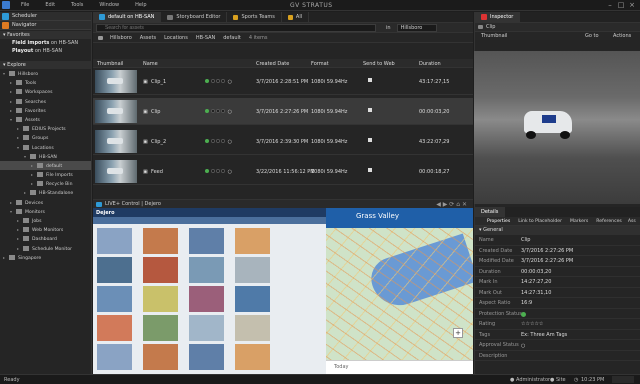 The height and width of the screenshot is (384, 640). I want to click on scheduler-tab: Scheduler, so click(45, 16).